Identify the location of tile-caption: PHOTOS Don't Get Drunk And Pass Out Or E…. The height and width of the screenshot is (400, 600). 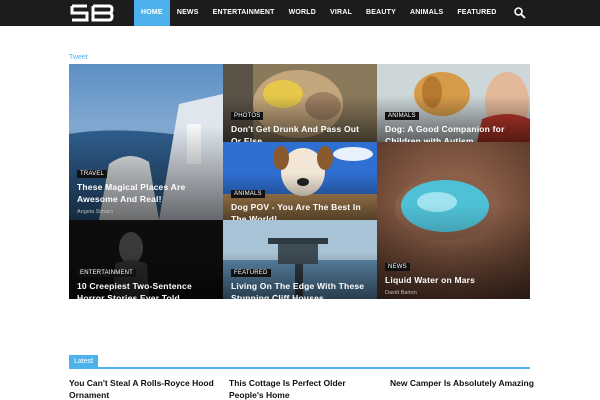
(300, 123).